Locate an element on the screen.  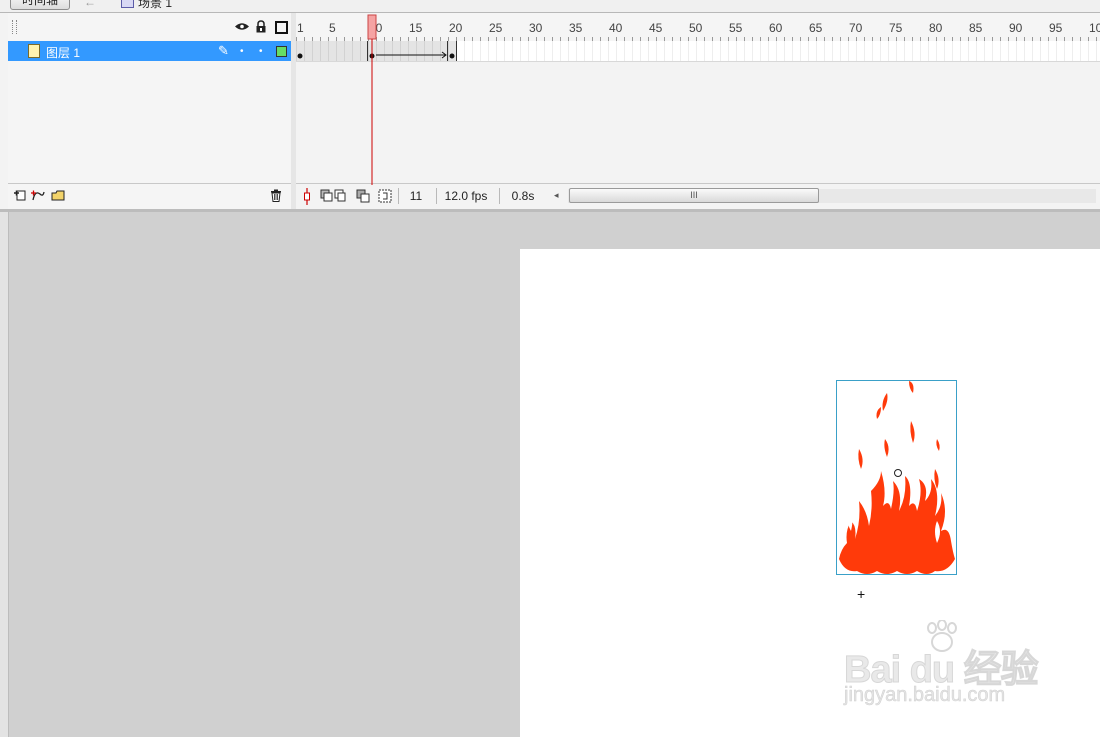
fire-symbol-instance is located at coordinates (896, 477).